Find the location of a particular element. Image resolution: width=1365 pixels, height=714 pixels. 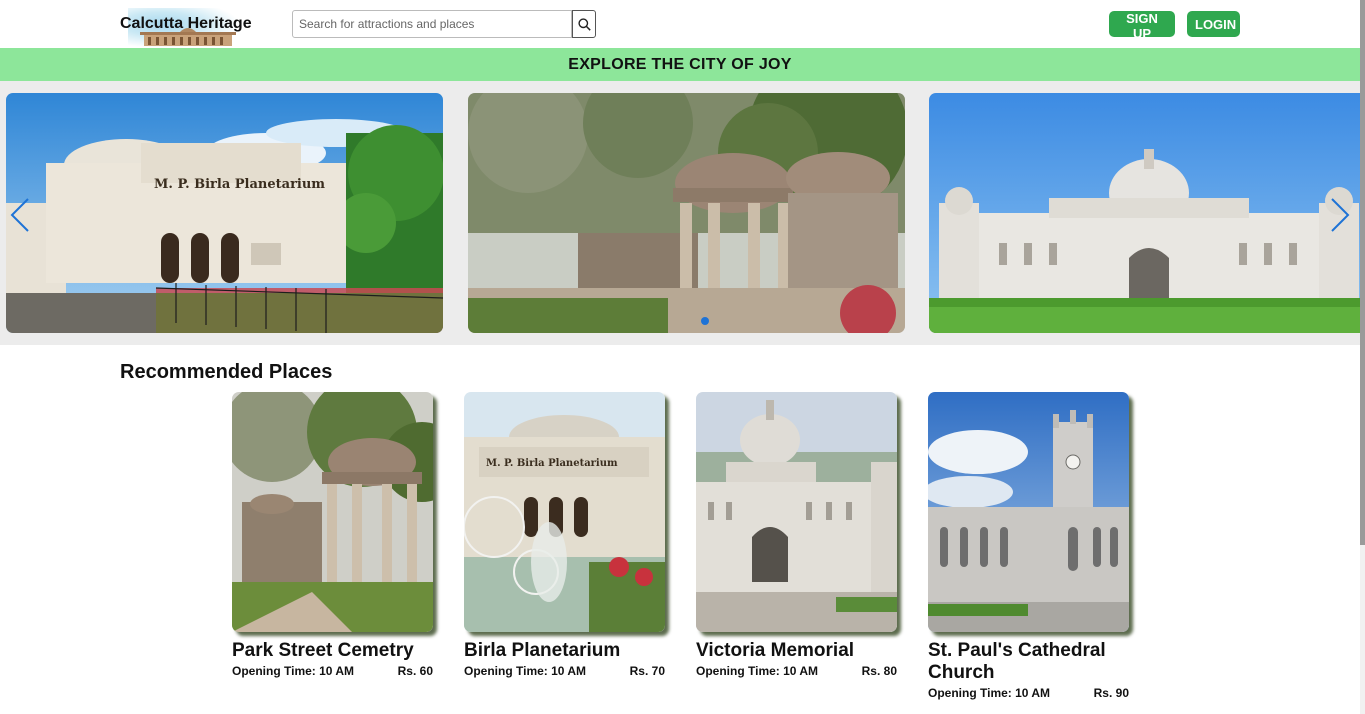

carousel-next-chevron-right-icon is located at coordinates (1340, 215).